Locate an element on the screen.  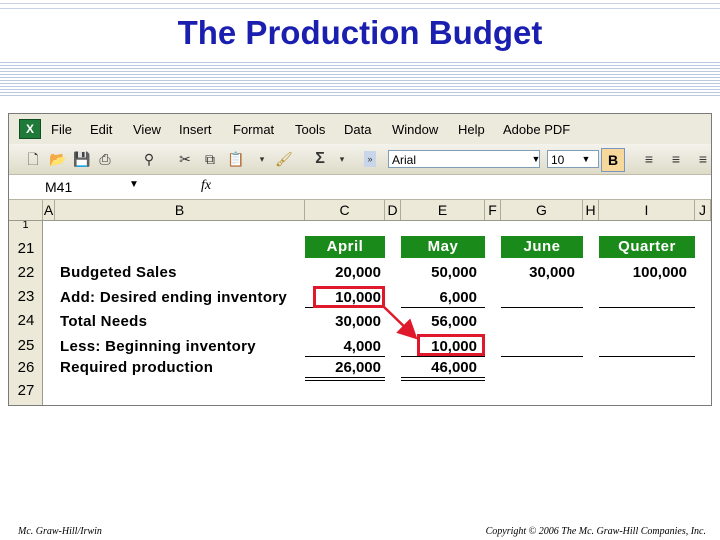
slide-title: The Production Budget is located at coordinates (360, 32).